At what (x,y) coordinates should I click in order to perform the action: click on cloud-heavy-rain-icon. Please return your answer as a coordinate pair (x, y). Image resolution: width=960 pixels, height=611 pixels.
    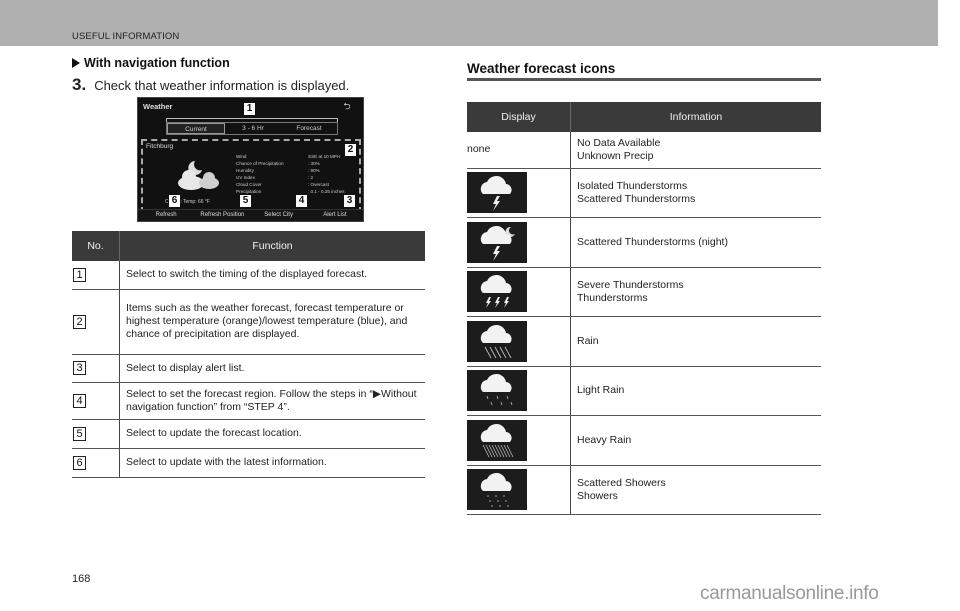
    Looking at the image, I should click on (497, 440).